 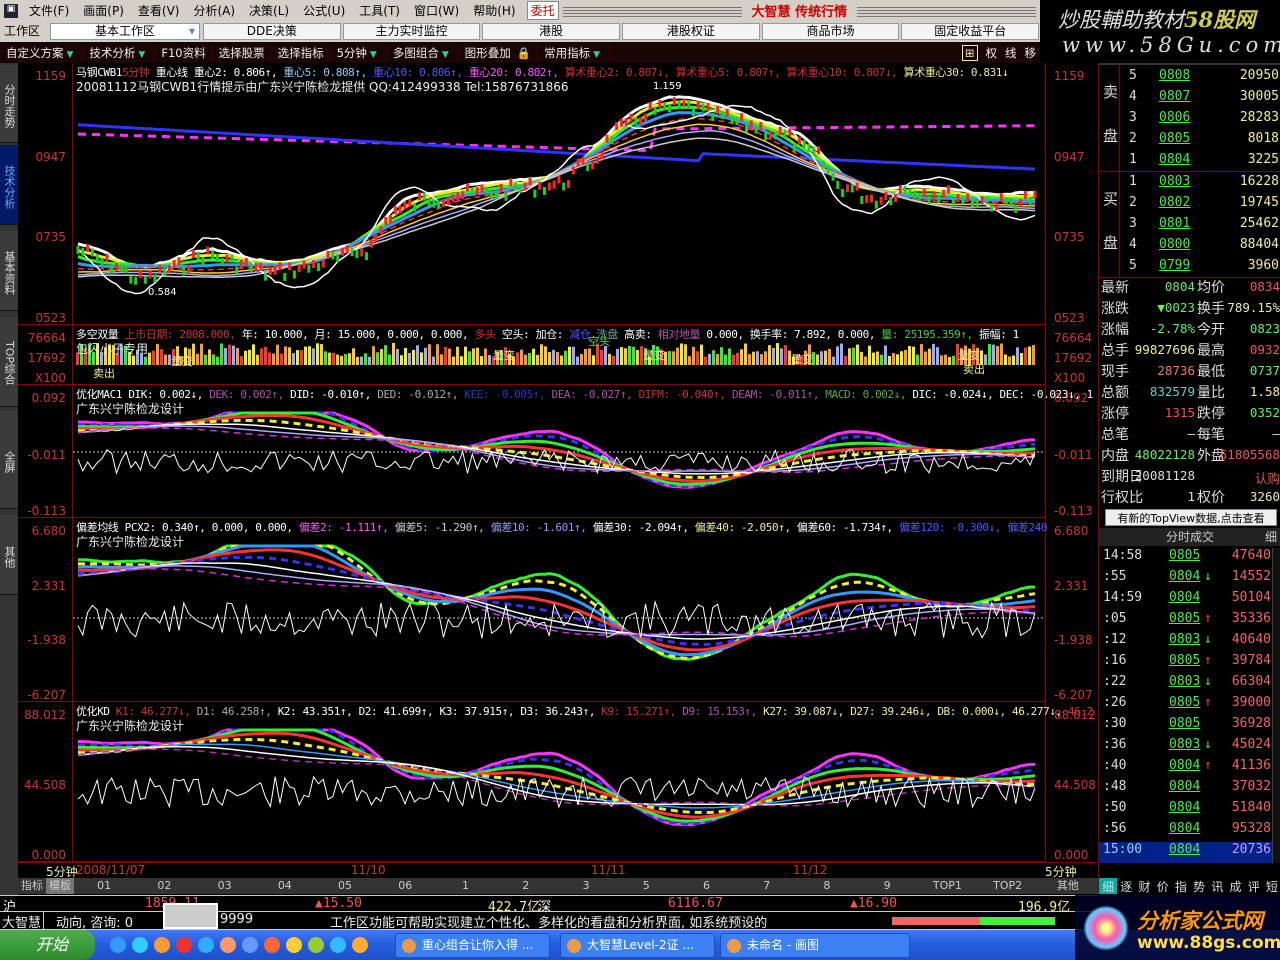 What do you see at coordinates (1126, 886) in the screenshot?
I see `panel-tab: 逐` at bounding box center [1126, 886].